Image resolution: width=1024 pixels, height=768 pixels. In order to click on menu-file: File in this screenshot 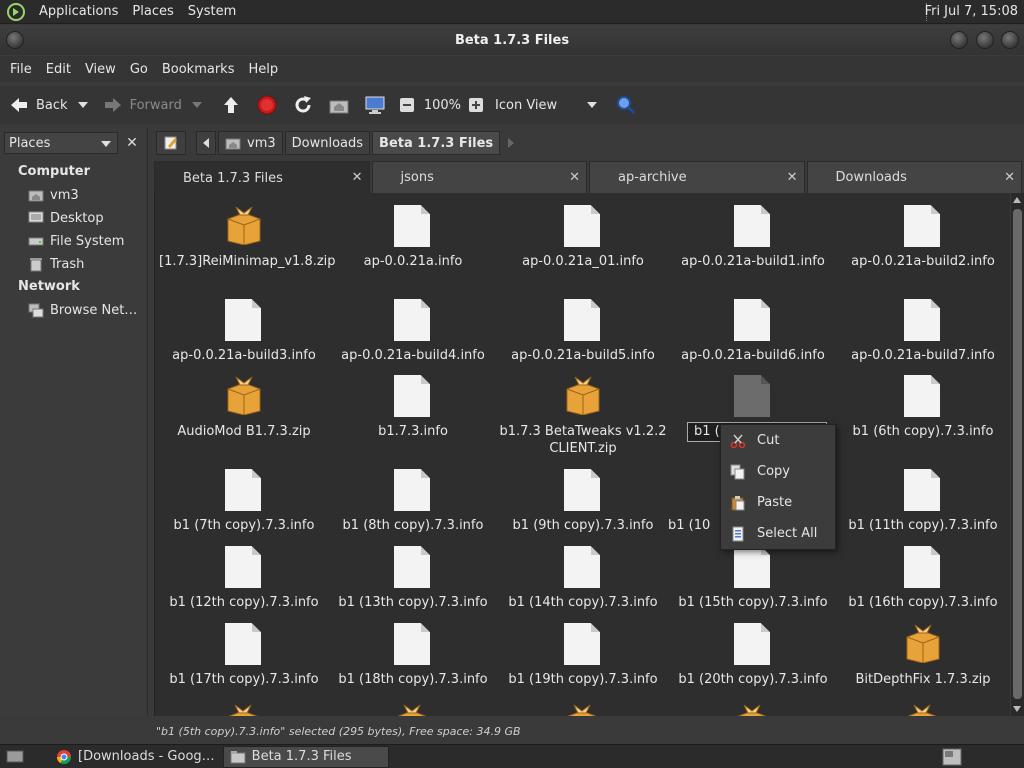, I will do `click(21, 69)`.